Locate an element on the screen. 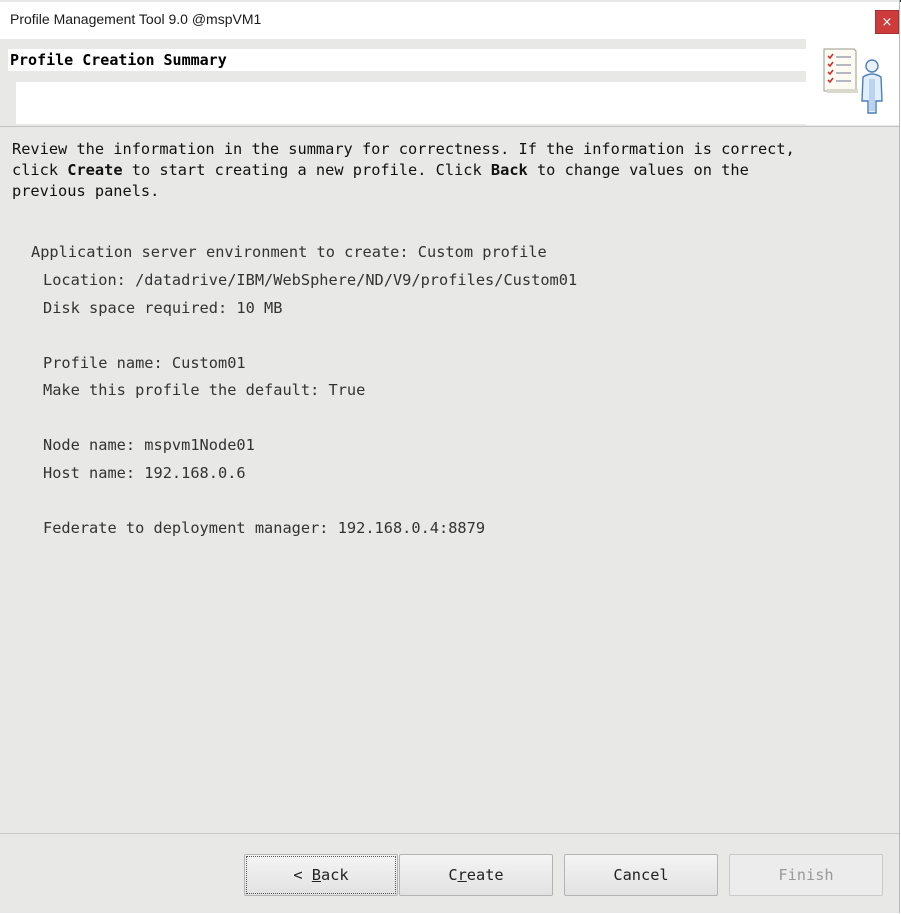 The height and width of the screenshot is (914, 901). panel-title: Profile Creation Summary is located at coordinates (118, 60).